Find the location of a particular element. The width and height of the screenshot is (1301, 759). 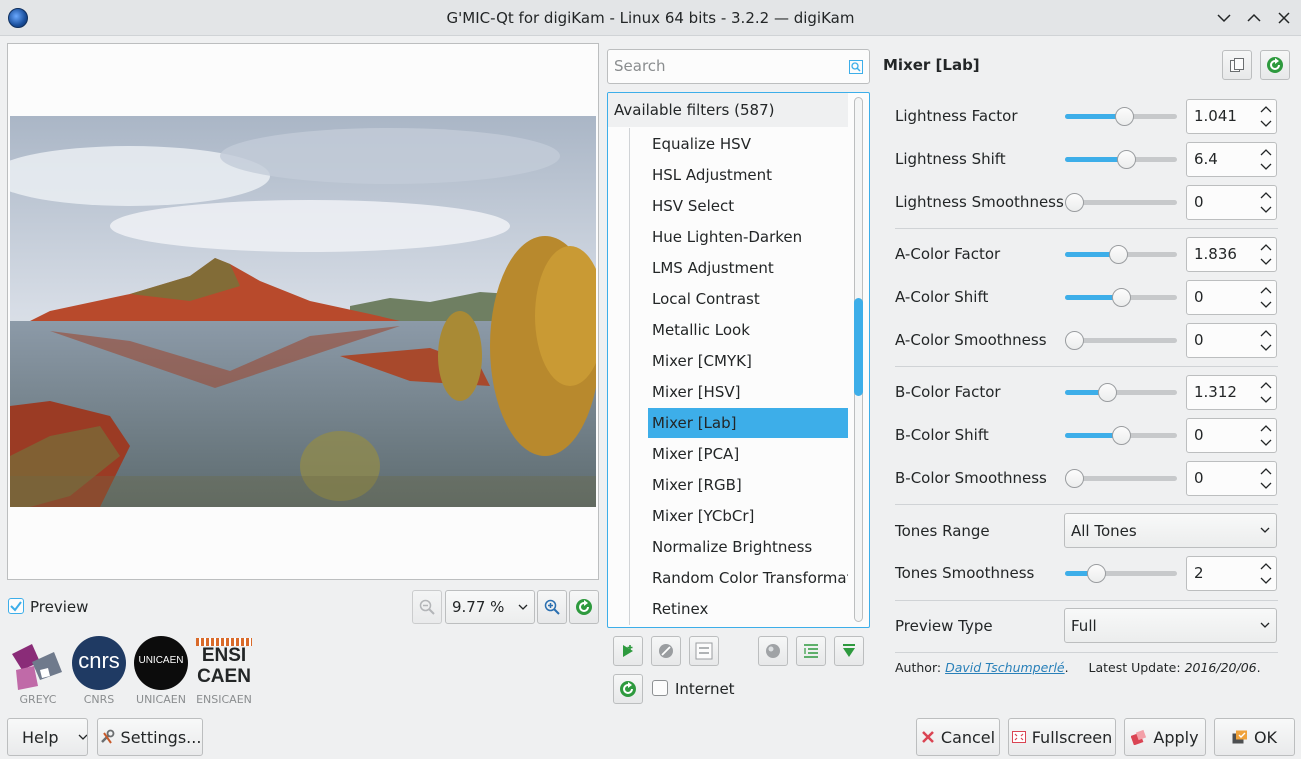

filter-item: Hue Lighten-Darken is located at coordinates (748, 237).